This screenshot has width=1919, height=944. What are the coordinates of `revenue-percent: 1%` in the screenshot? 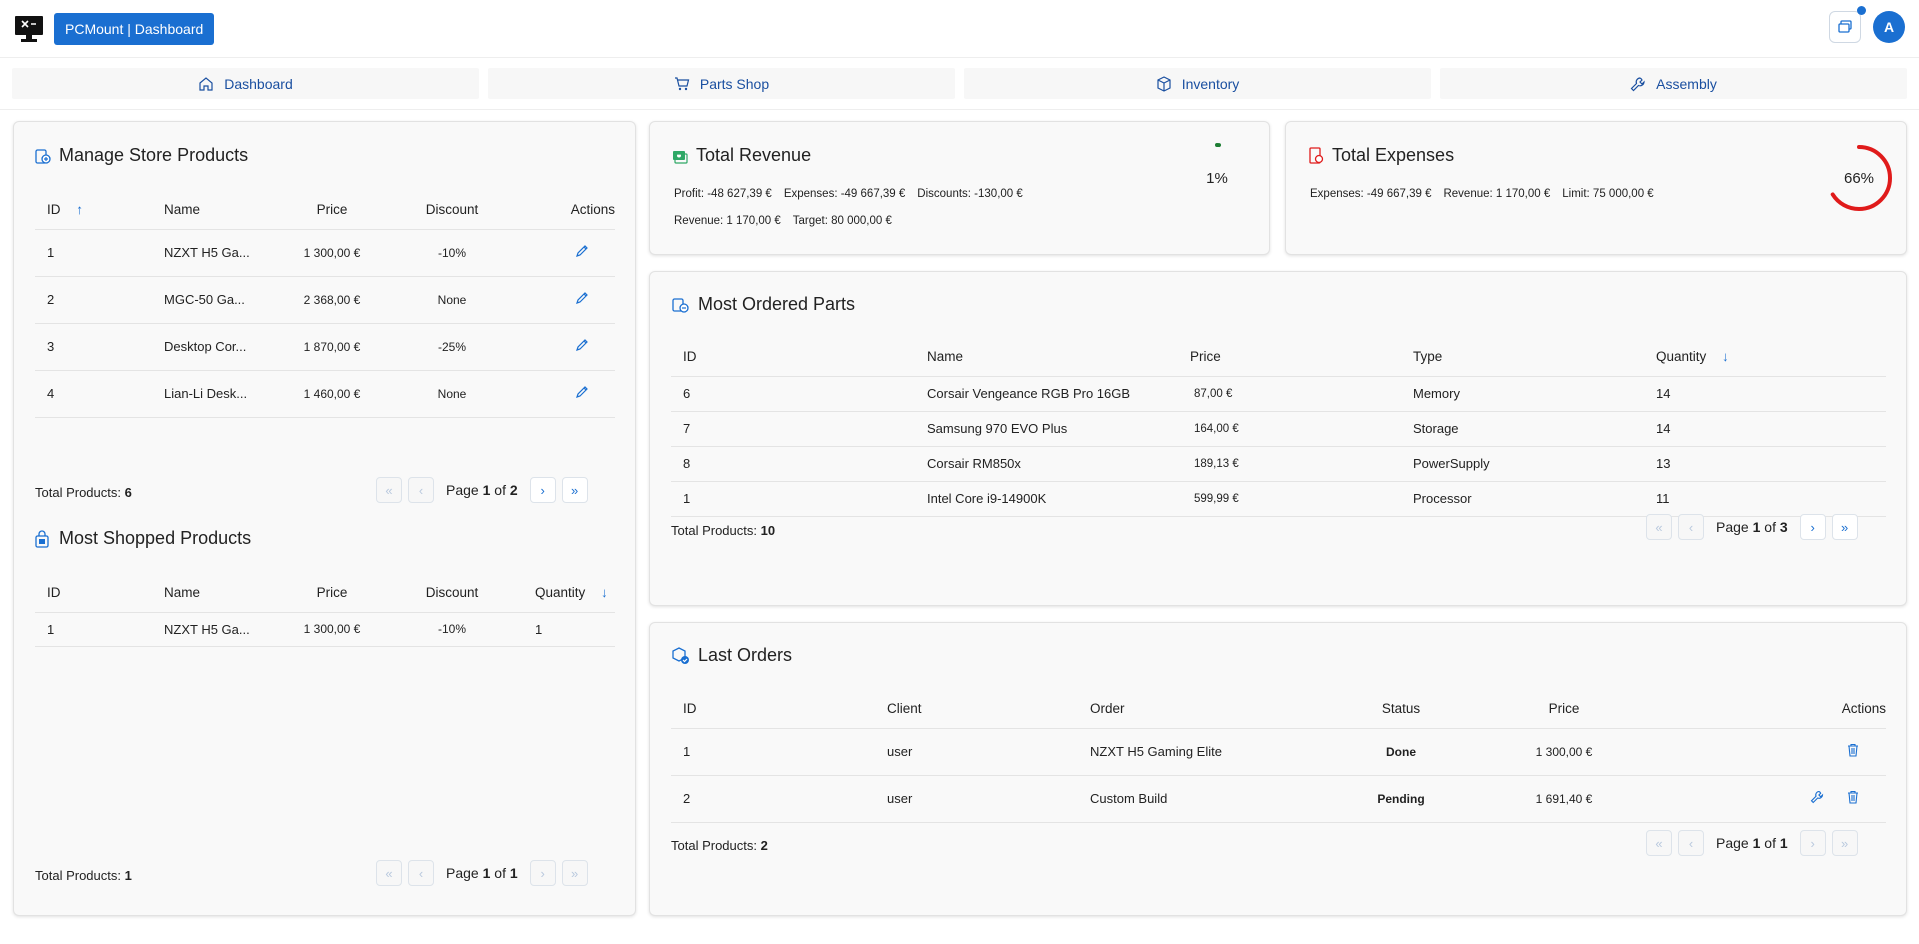 It's located at (1217, 178).